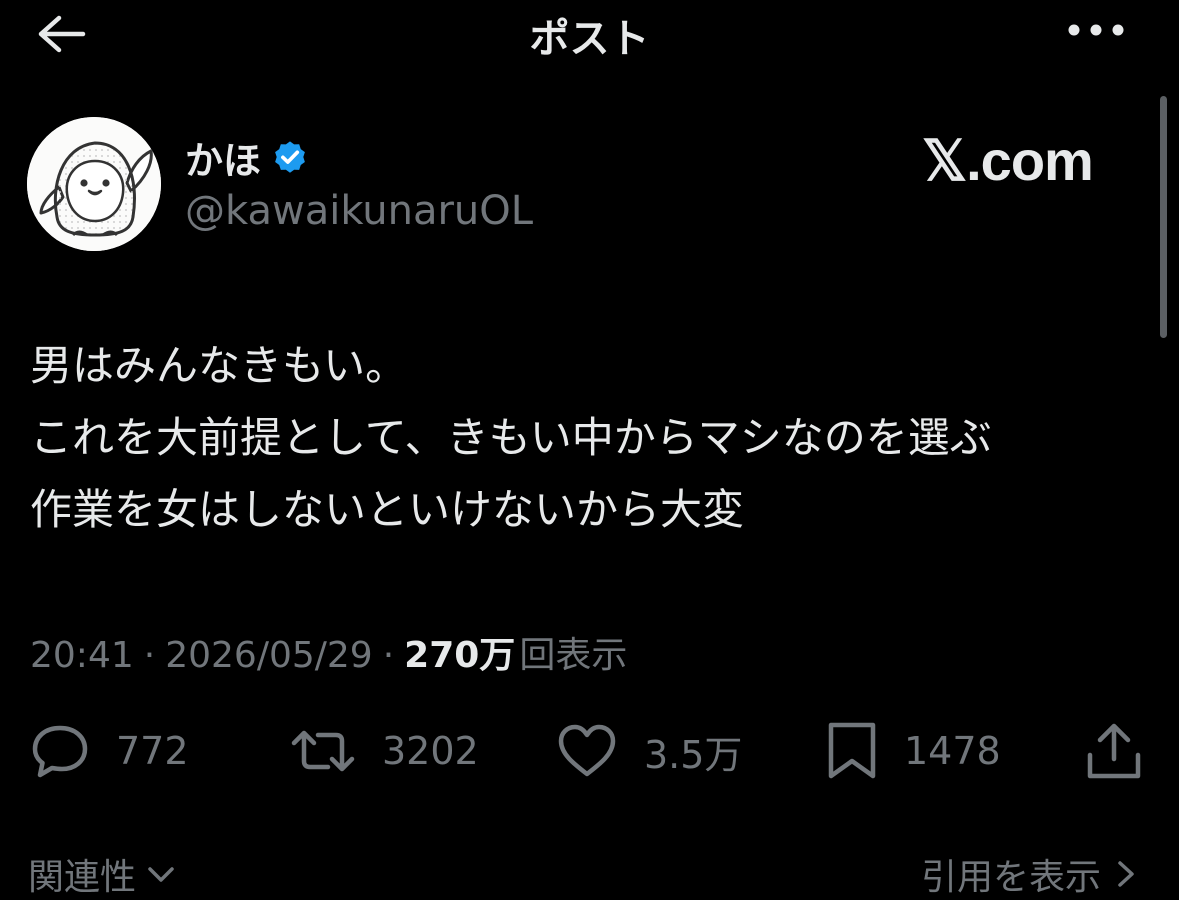  Describe the element at coordinates (573, 655) in the screenshot. I see `views-label: 回表示` at that location.